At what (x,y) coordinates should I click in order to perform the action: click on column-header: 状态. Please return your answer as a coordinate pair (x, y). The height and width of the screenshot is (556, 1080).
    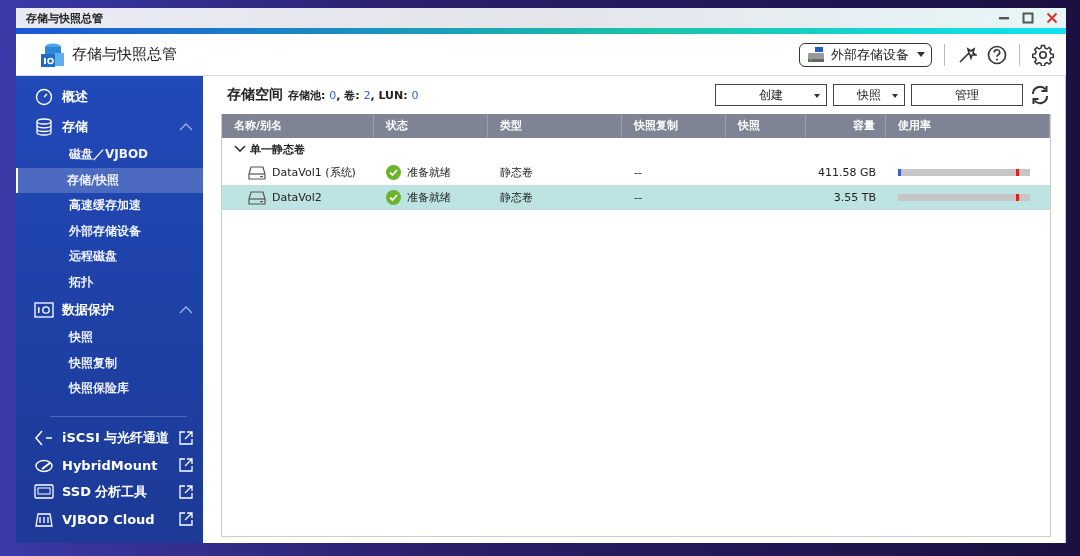
    Looking at the image, I should click on (431, 126).